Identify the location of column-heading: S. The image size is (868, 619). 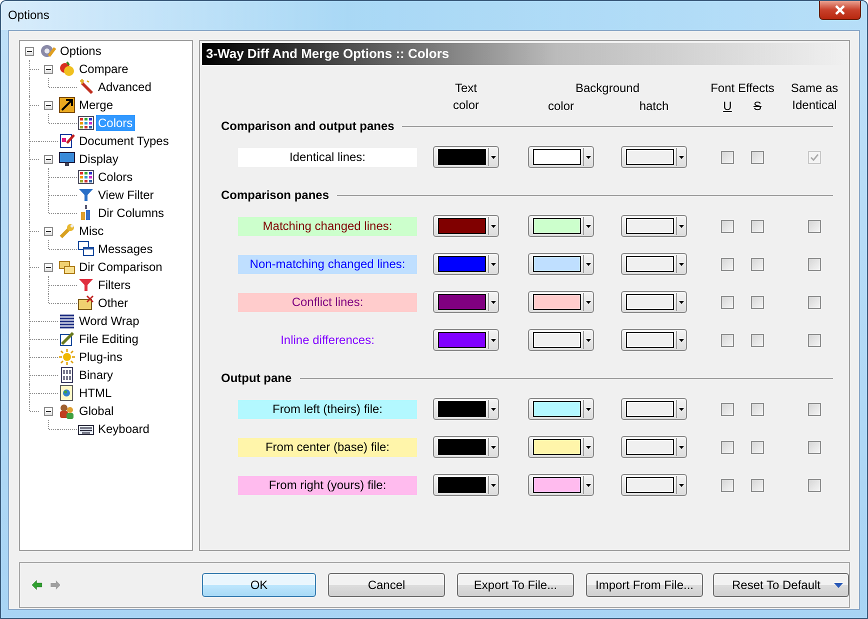
(757, 106).